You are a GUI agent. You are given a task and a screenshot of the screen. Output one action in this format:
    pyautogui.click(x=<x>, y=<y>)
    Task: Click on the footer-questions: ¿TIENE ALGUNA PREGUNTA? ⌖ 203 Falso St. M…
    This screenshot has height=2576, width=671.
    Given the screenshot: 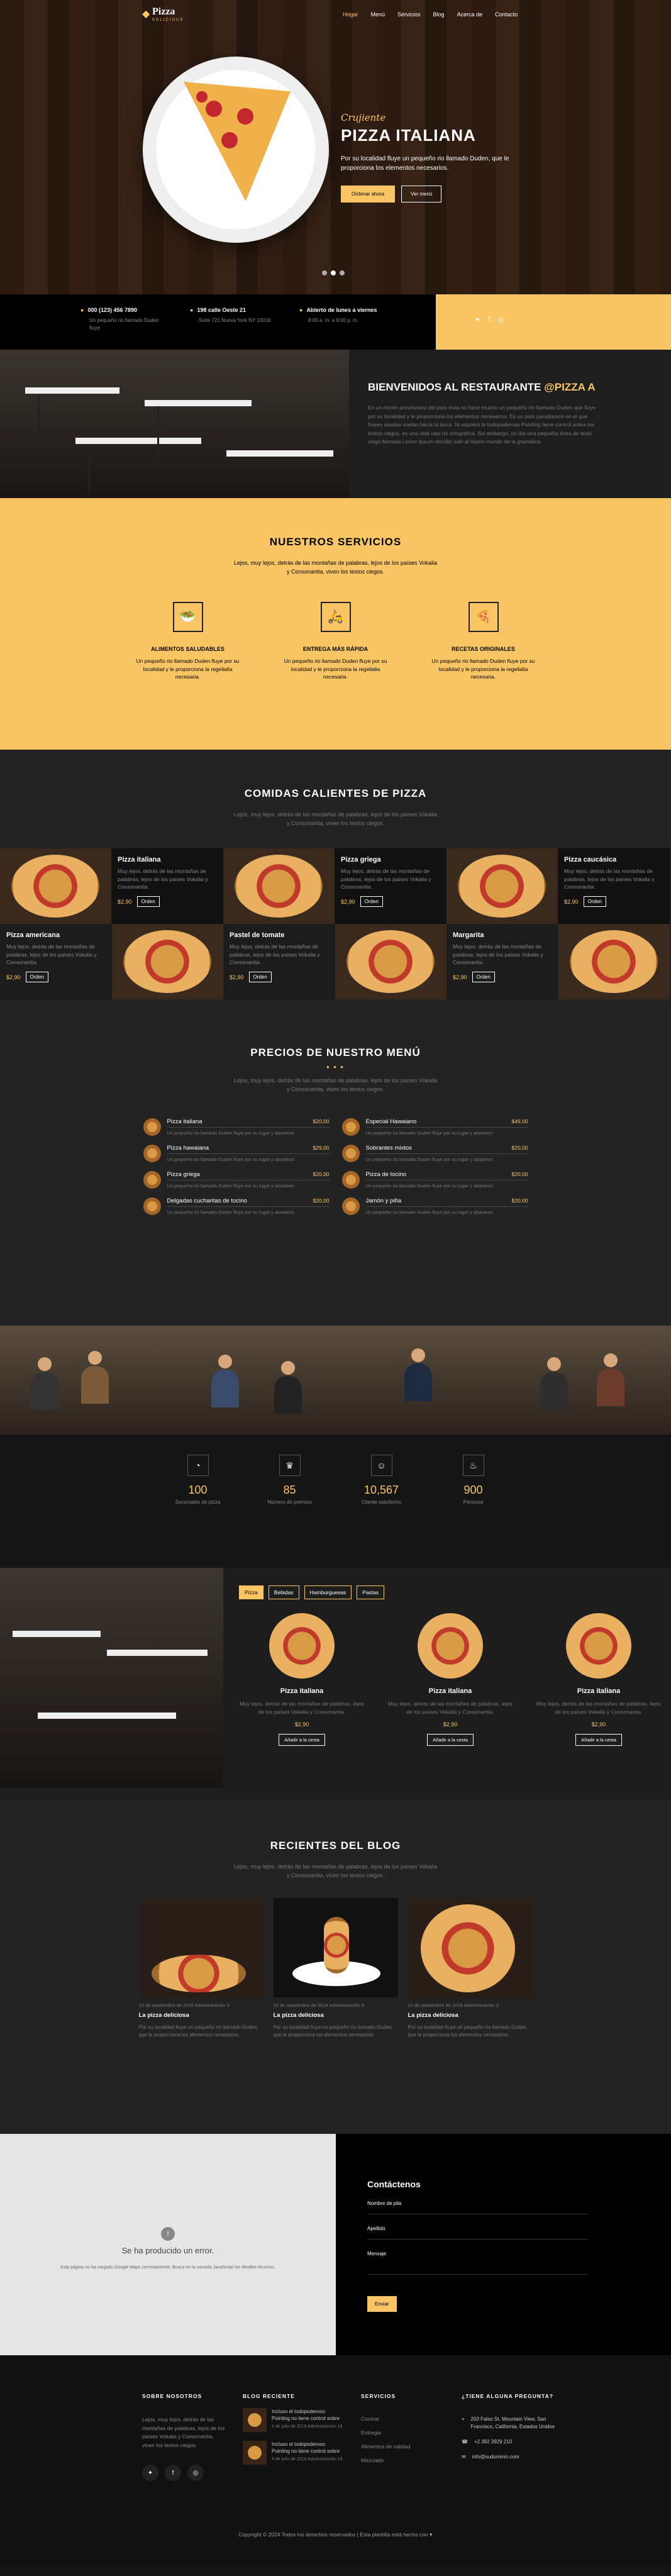 What is the action you would take?
    pyautogui.click(x=512, y=2437)
    